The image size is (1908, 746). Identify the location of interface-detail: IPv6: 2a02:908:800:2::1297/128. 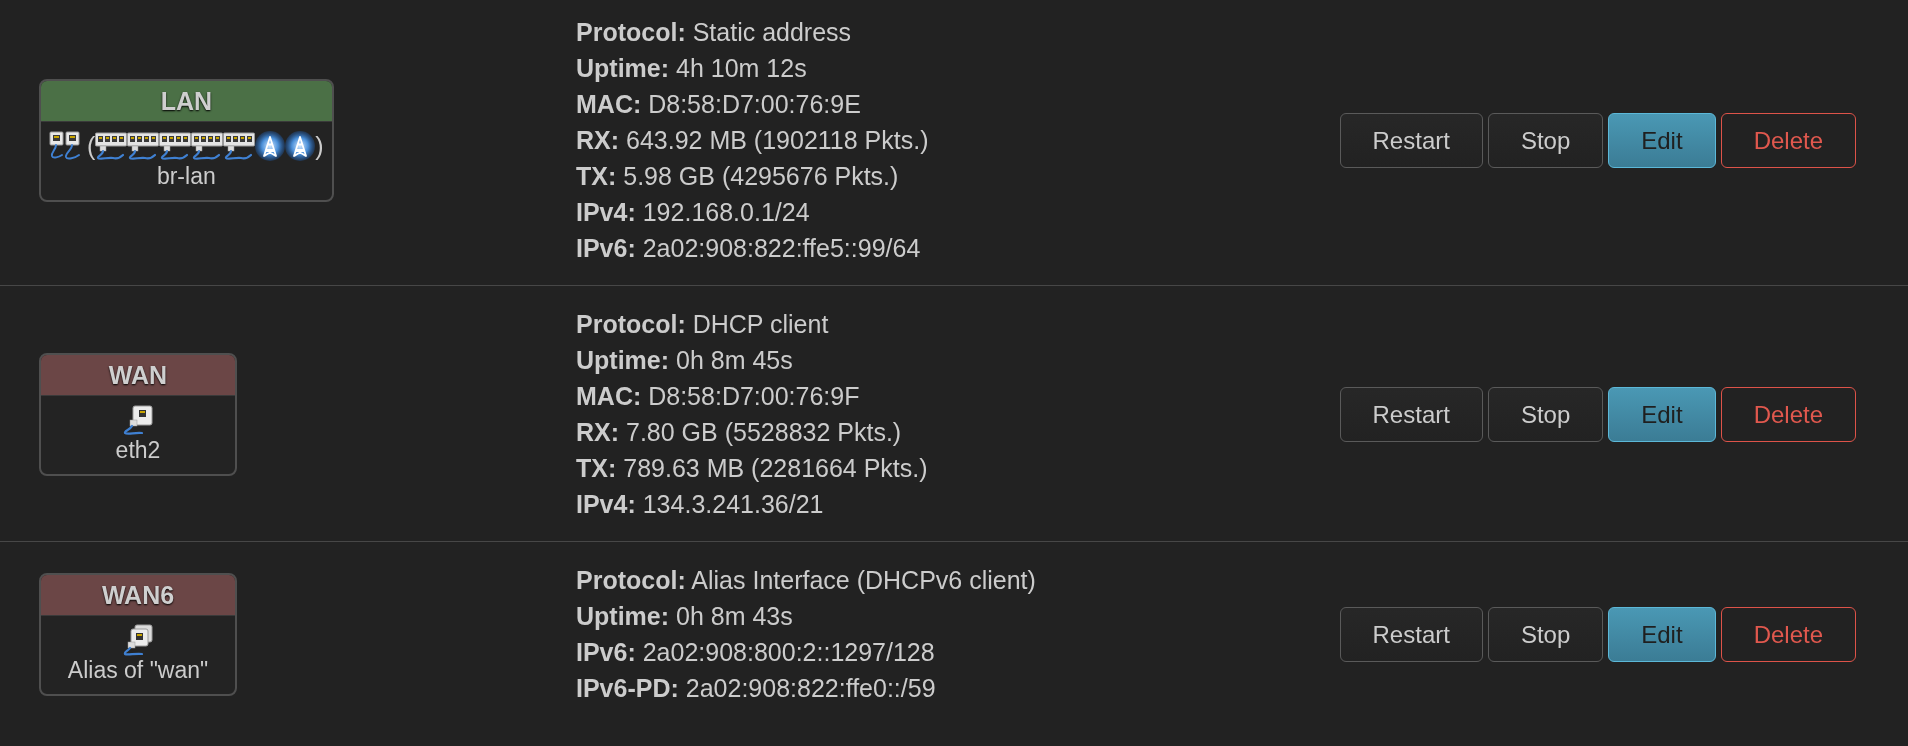
(755, 652).